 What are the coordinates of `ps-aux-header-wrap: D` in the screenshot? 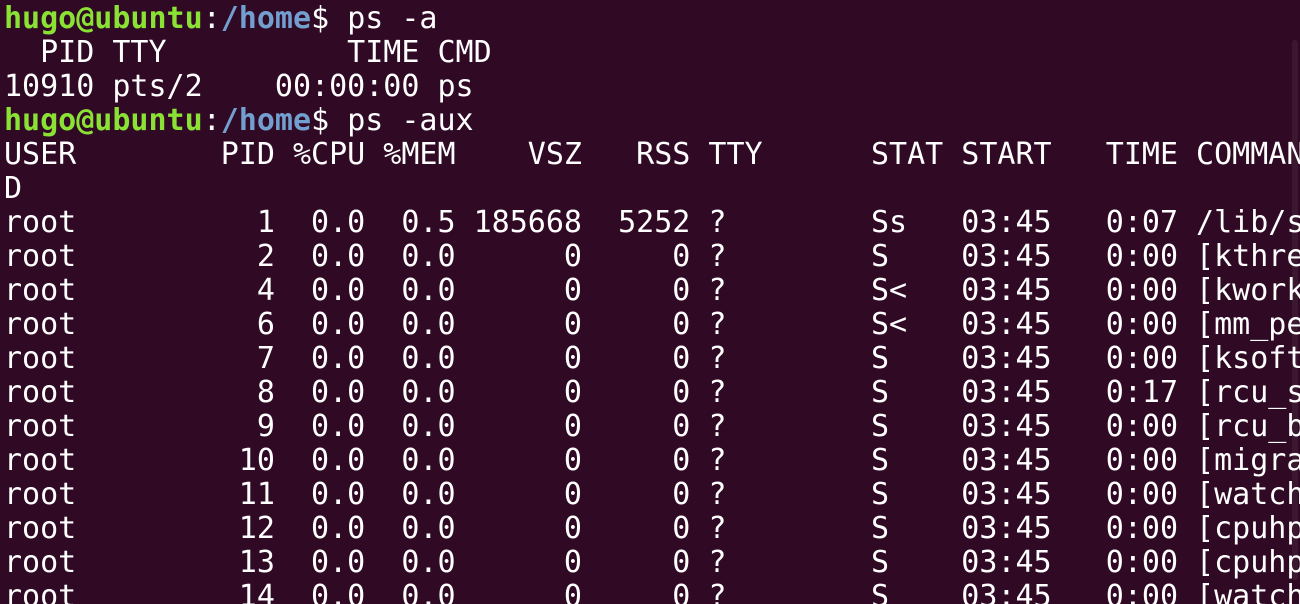 It's located at (13, 188).